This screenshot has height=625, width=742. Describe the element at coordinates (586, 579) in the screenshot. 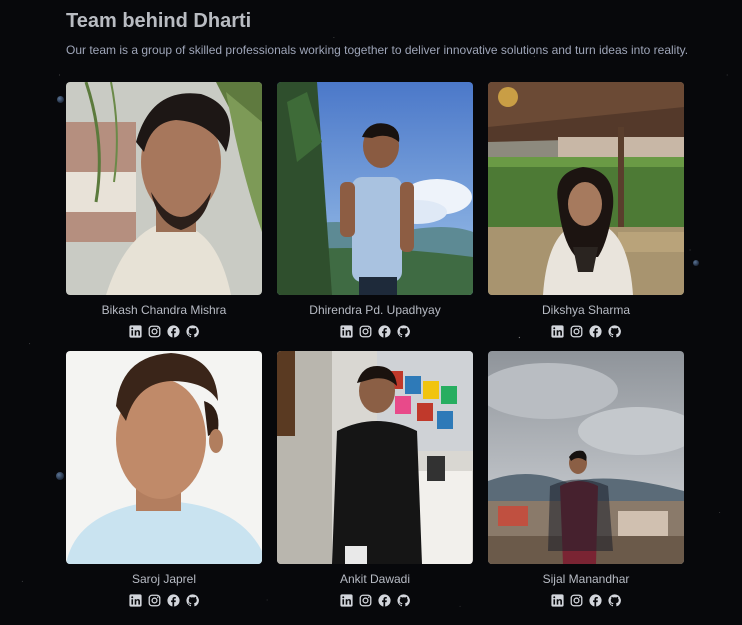

I see `member-name: Sijal Manandhar` at that location.